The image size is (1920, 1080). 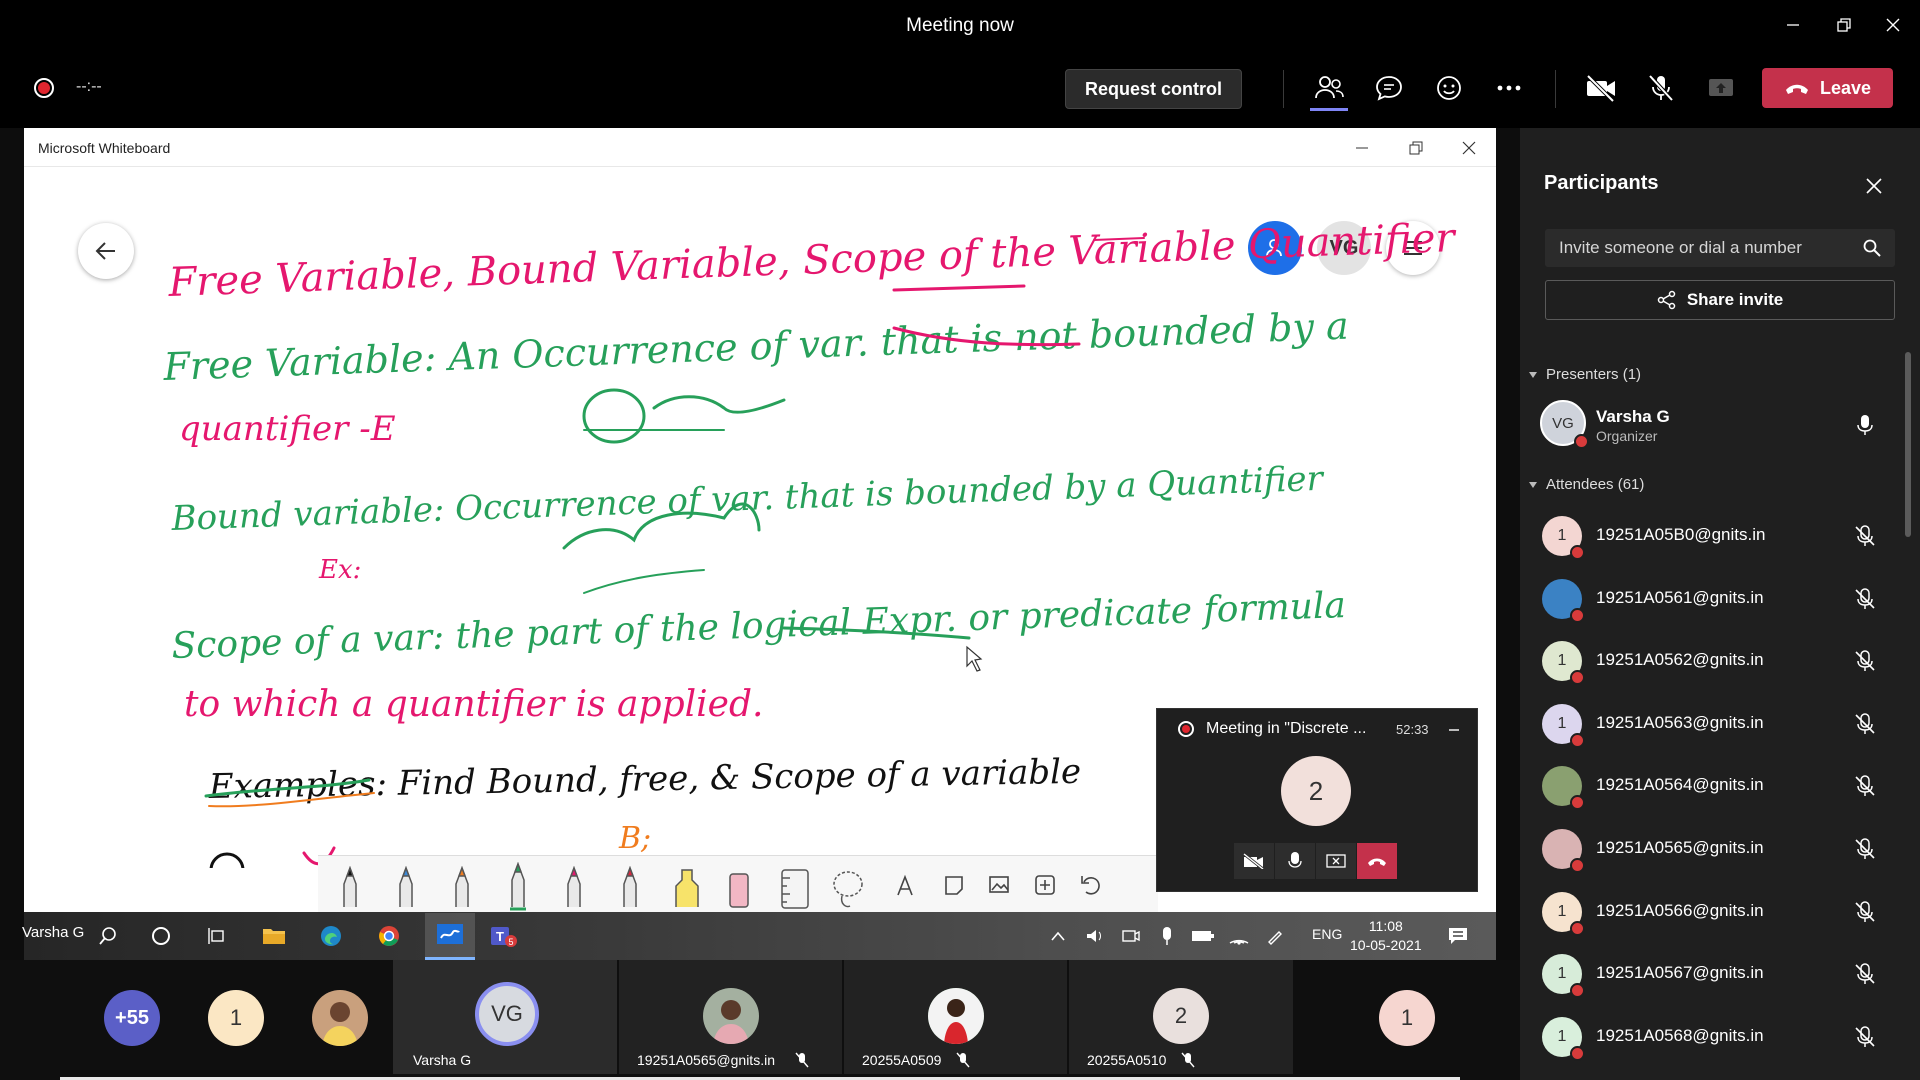 I want to click on undo-icon, so click(x=1090, y=885).